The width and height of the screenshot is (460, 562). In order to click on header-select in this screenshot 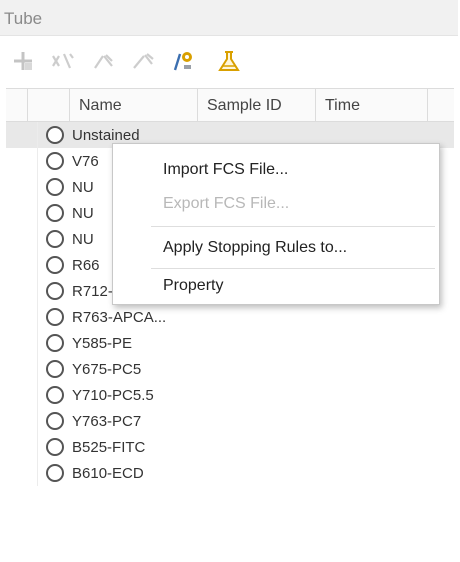, I will do `click(49, 105)`.